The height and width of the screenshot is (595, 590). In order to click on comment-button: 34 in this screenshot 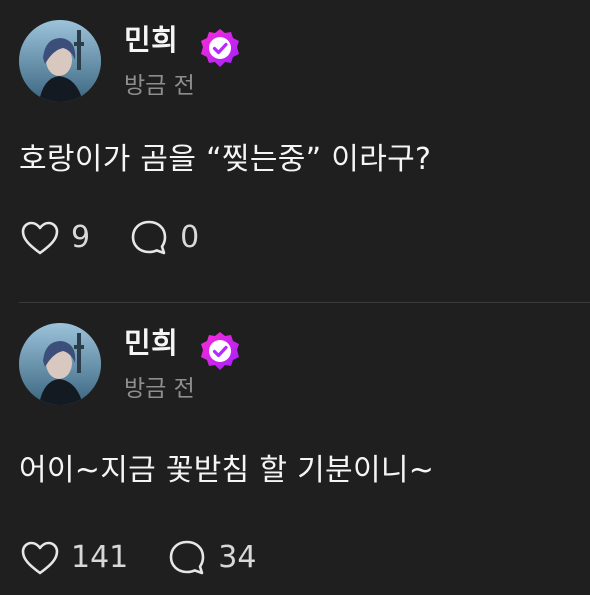, I will do `click(211, 558)`.